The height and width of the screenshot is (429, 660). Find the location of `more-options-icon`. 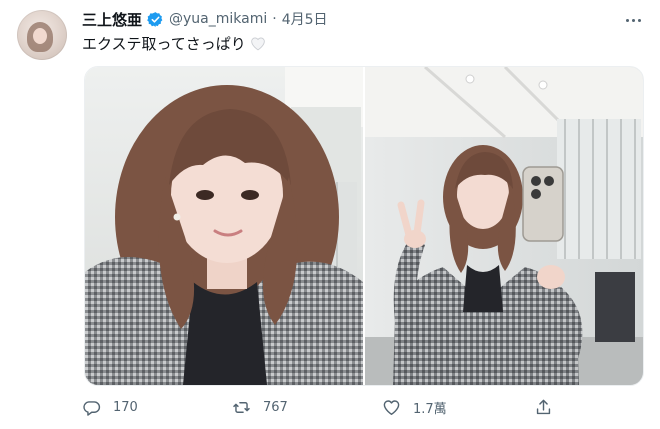

more-options-icon is located at coordinates (633, 20).